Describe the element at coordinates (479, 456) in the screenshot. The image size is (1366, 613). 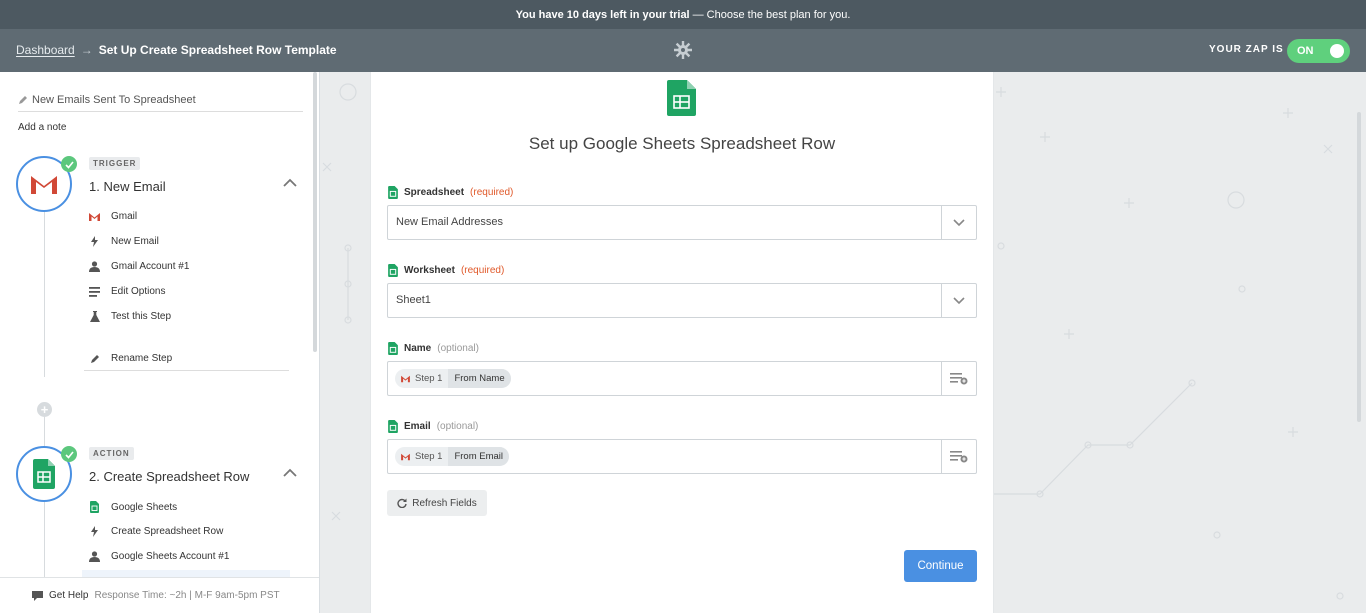
I see `pill-field: From Email` at that location.